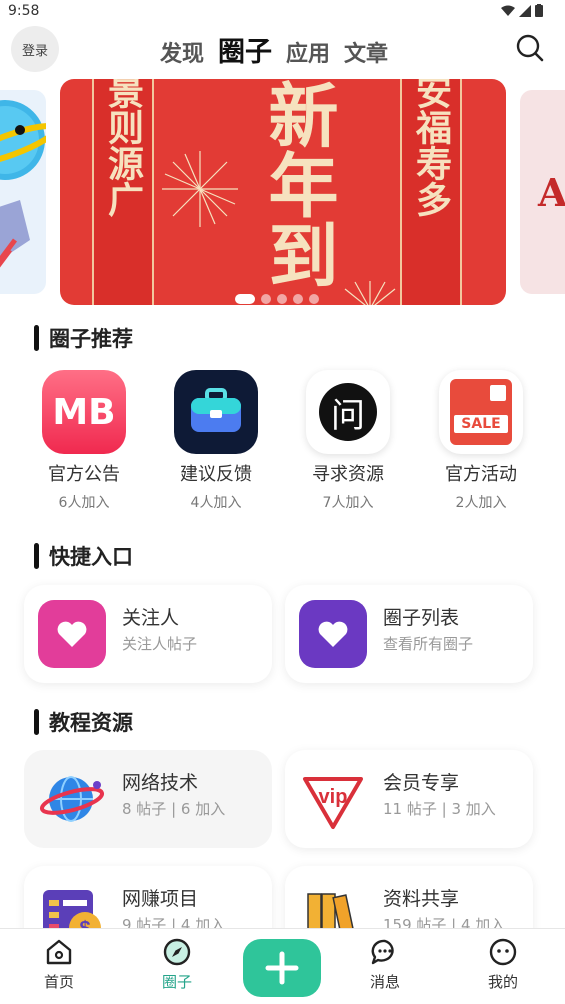 Image resolution: width=565 pixels, height=1004 pixels. I want to click on face-icon, so click(503, 952).